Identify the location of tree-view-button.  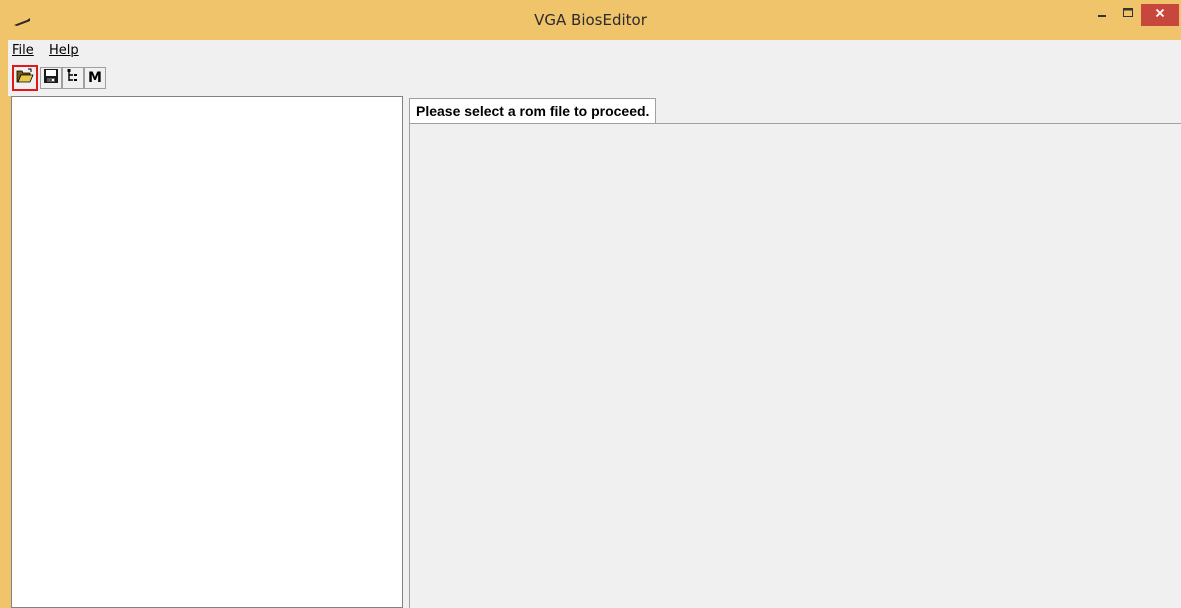
(73, 78).